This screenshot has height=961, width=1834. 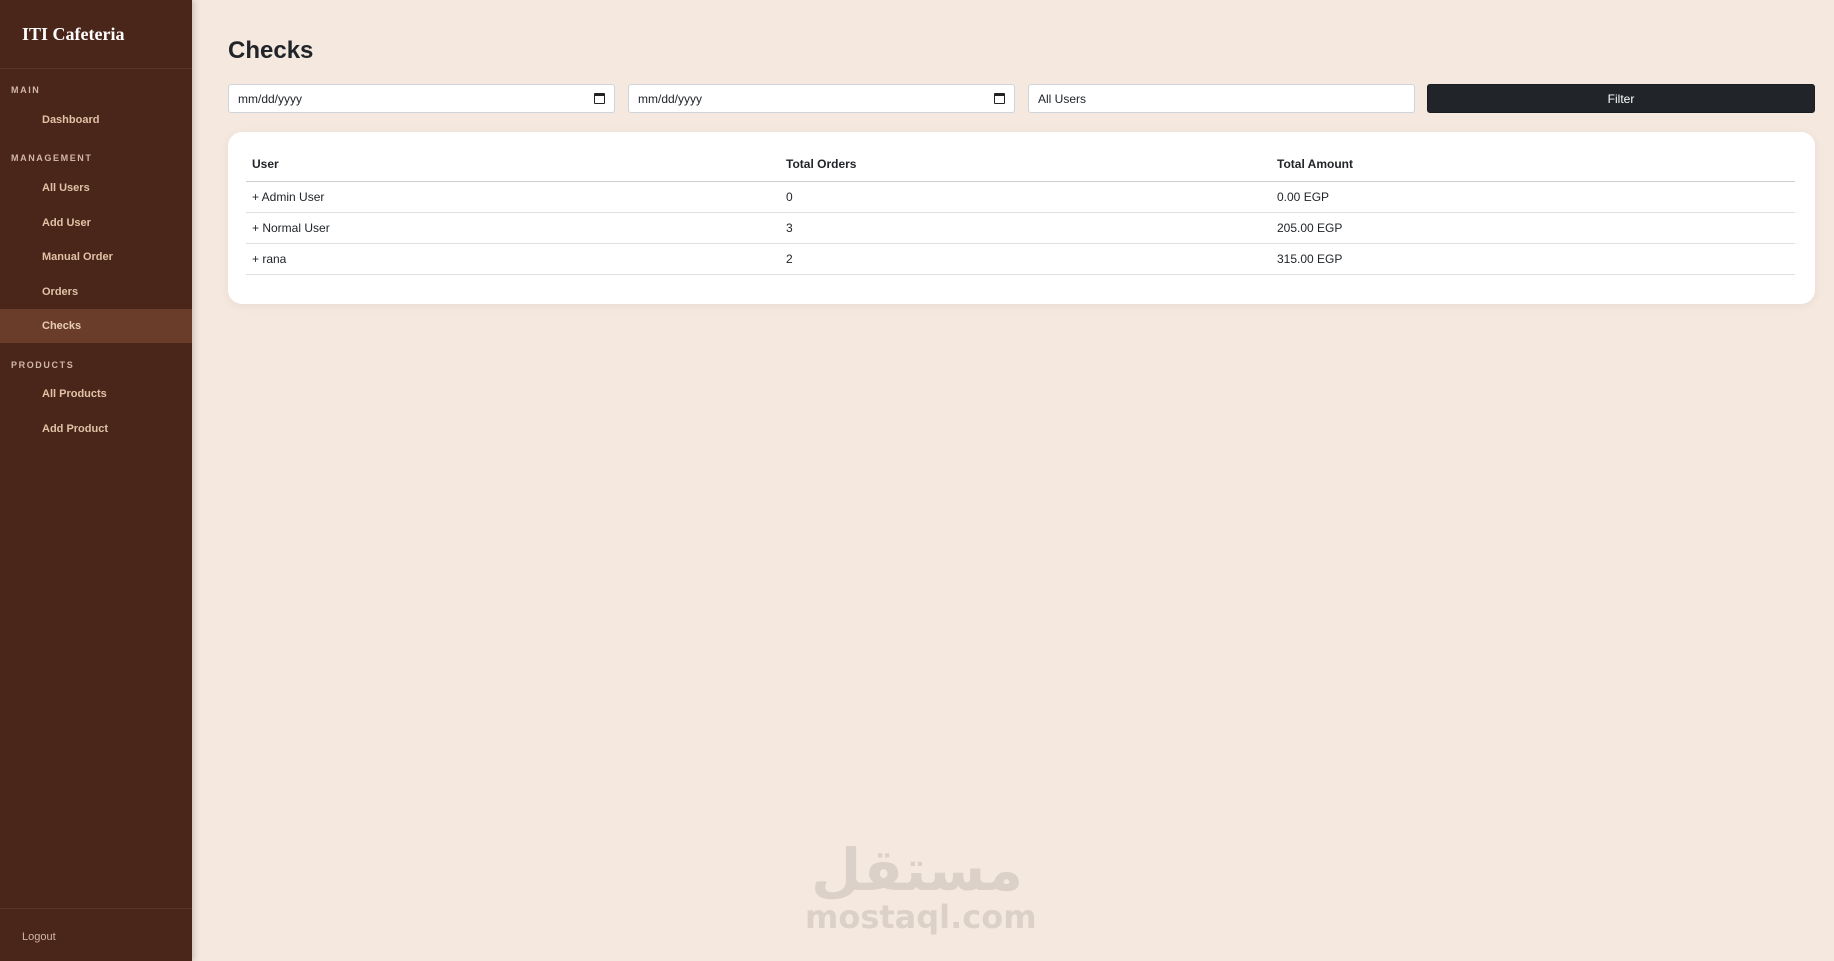 What do you see at coordinates (1533, 165) in the screenshot?
I see `column-header-total-amount: Total Amount` at bounding box center [1533, 165].